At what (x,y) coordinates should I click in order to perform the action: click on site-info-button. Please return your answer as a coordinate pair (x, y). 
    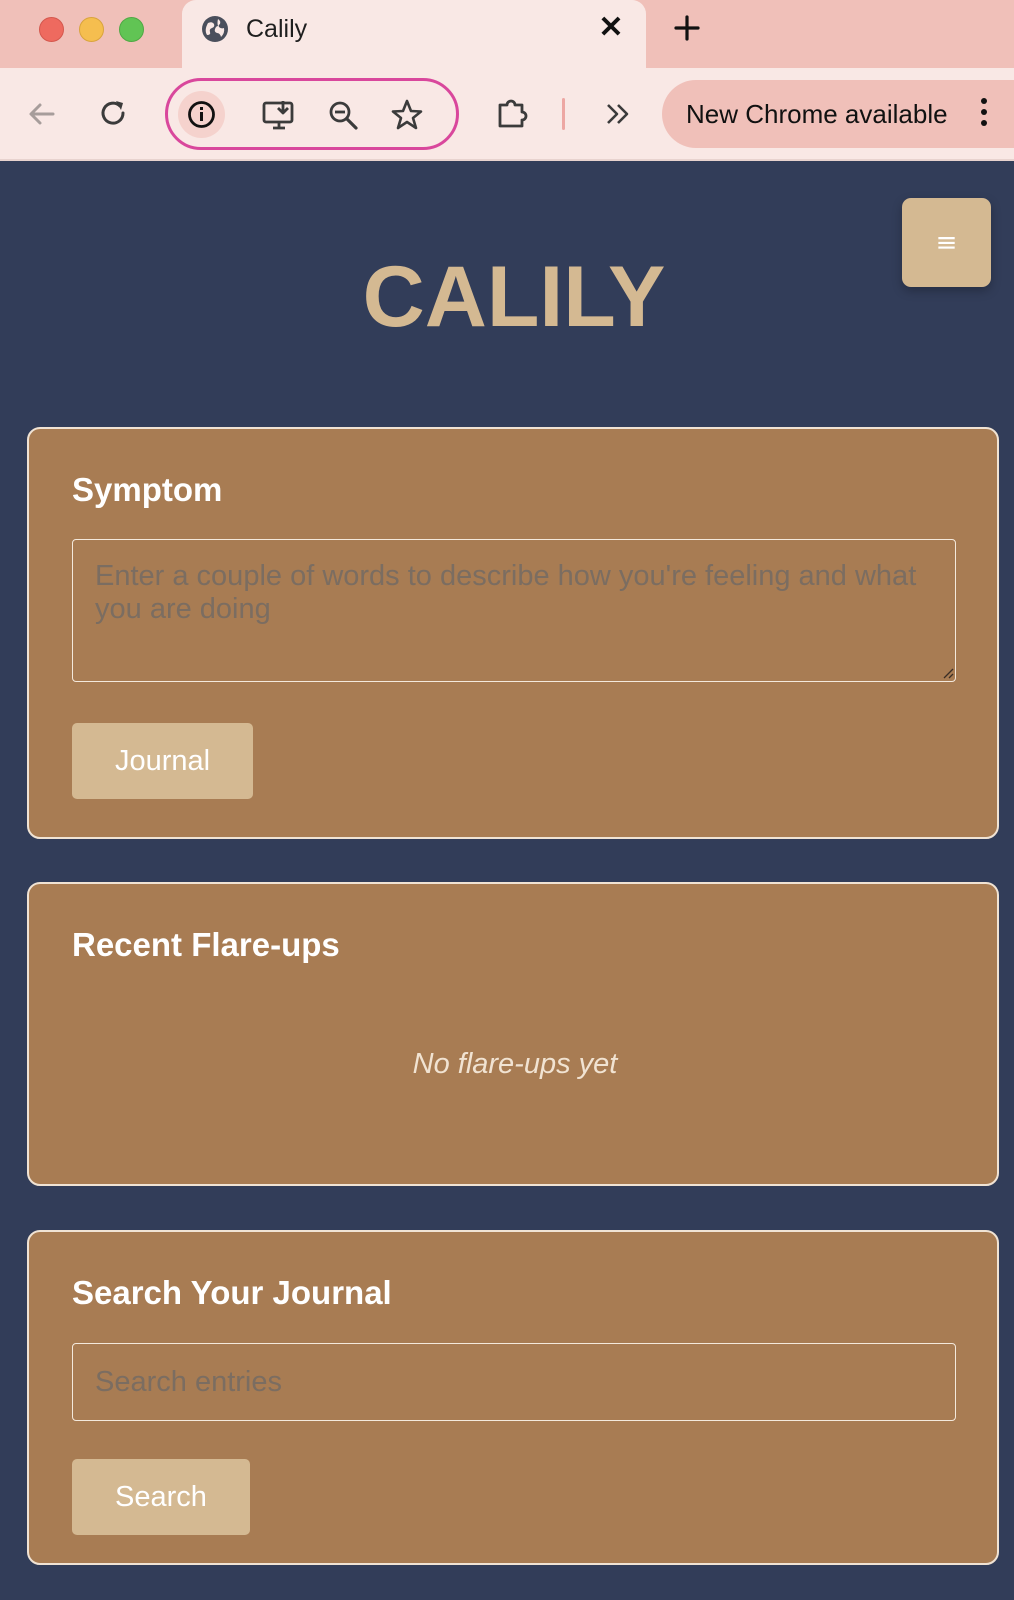
    Looking at the image, I should click on (201, 114).